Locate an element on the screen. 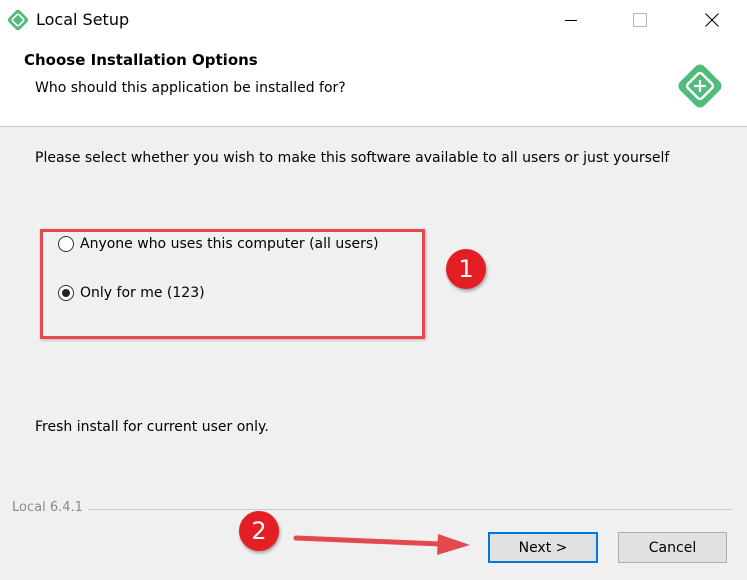 This screenshot has width=747, height=580. maximize-button is located at coordinates (640, 20).